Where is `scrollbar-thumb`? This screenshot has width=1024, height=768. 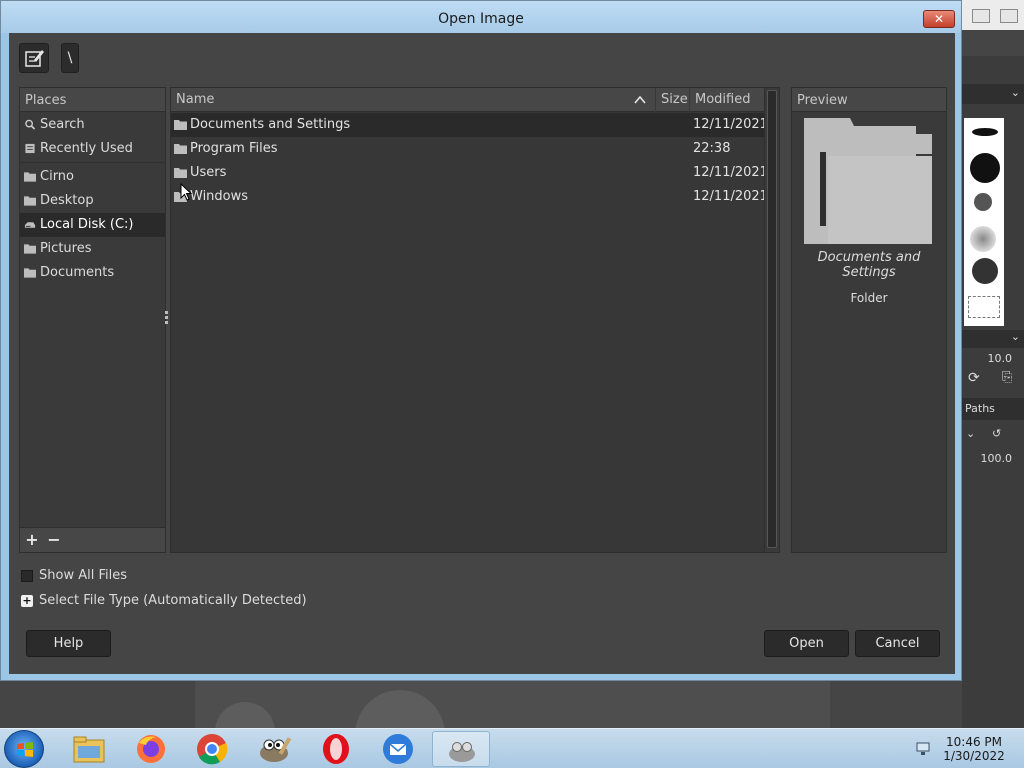
scrollbar-thumb is located at coordinates (772, 319).